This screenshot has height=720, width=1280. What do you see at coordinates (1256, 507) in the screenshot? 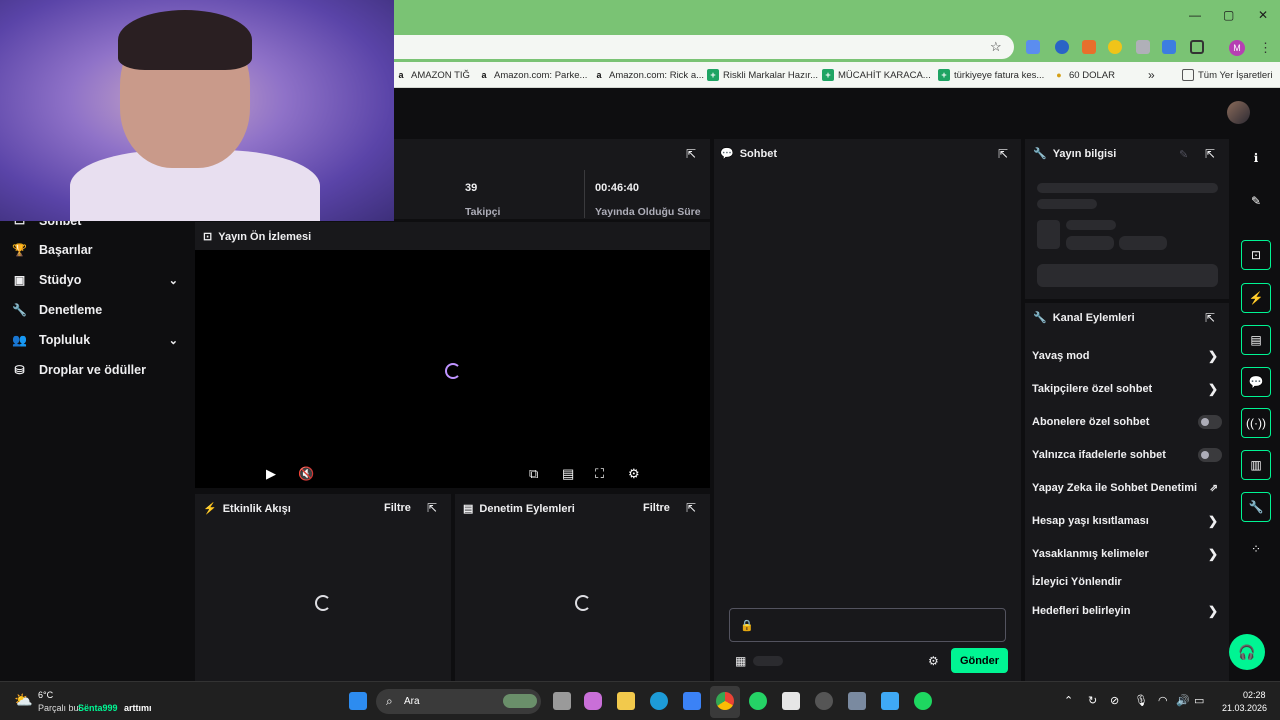
I see `wrench-quick-icon: 🔧` at bounding box center [1256, 507].